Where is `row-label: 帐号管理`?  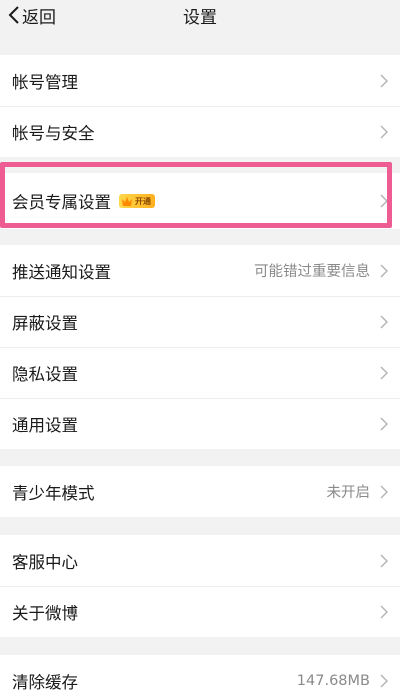 row-label: 帐号管理 is located at coordinates (45, 82).